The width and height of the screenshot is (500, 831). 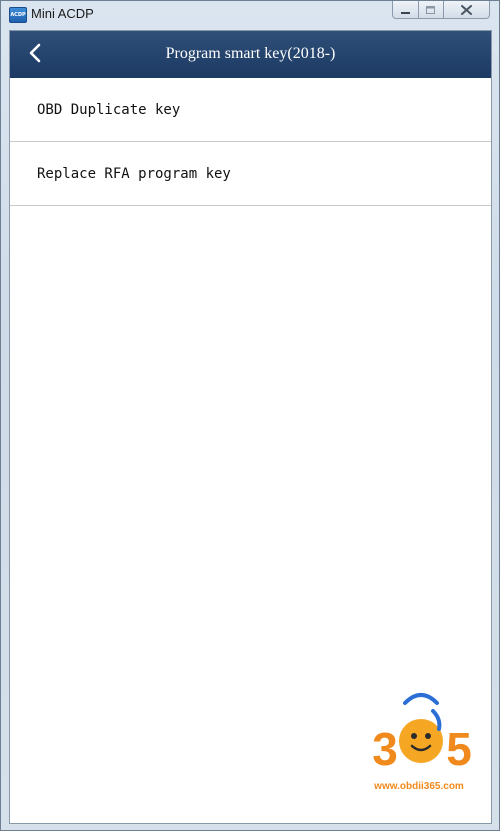 I want to click on close-button, so click(x=466, y=10).